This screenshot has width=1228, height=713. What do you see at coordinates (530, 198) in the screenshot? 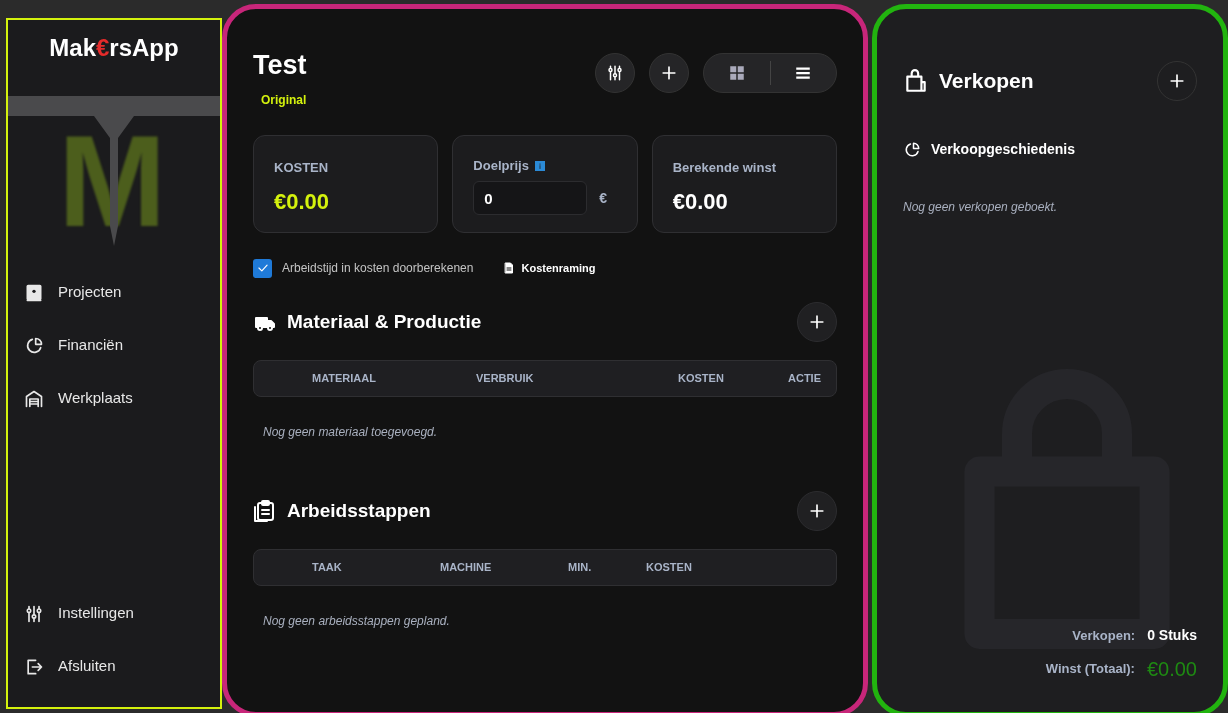
I see `price-input: 0` at bounding box center [530, 198].